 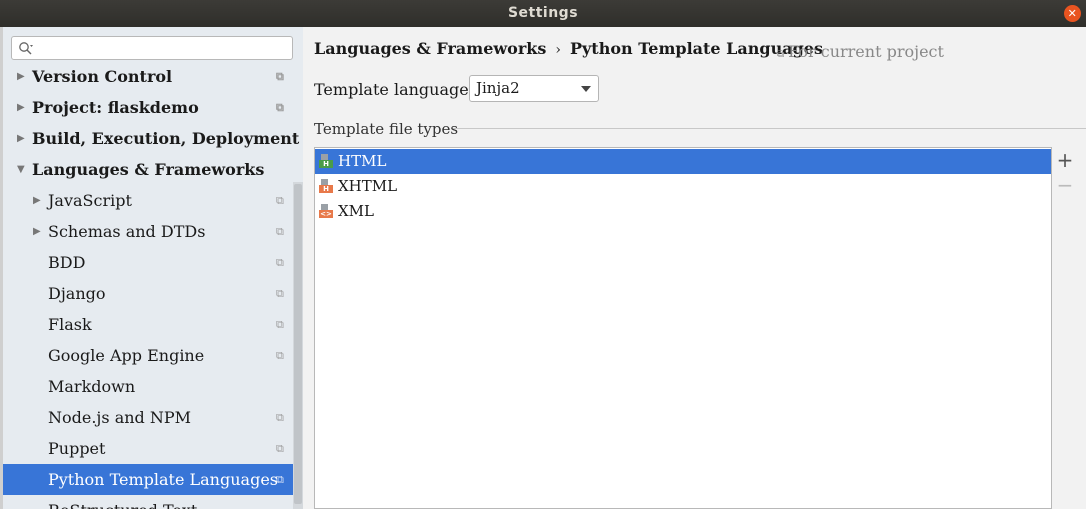 I want to click on sidebar-item: ReStructured Text, so click(x=153, y=502).